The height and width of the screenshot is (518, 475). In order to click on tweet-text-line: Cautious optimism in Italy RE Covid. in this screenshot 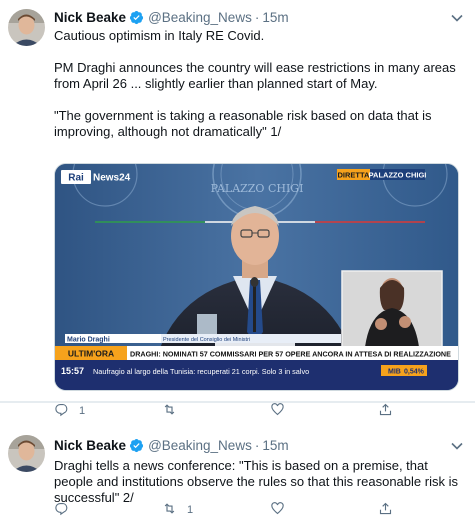, I will do `click(159, 35)`.